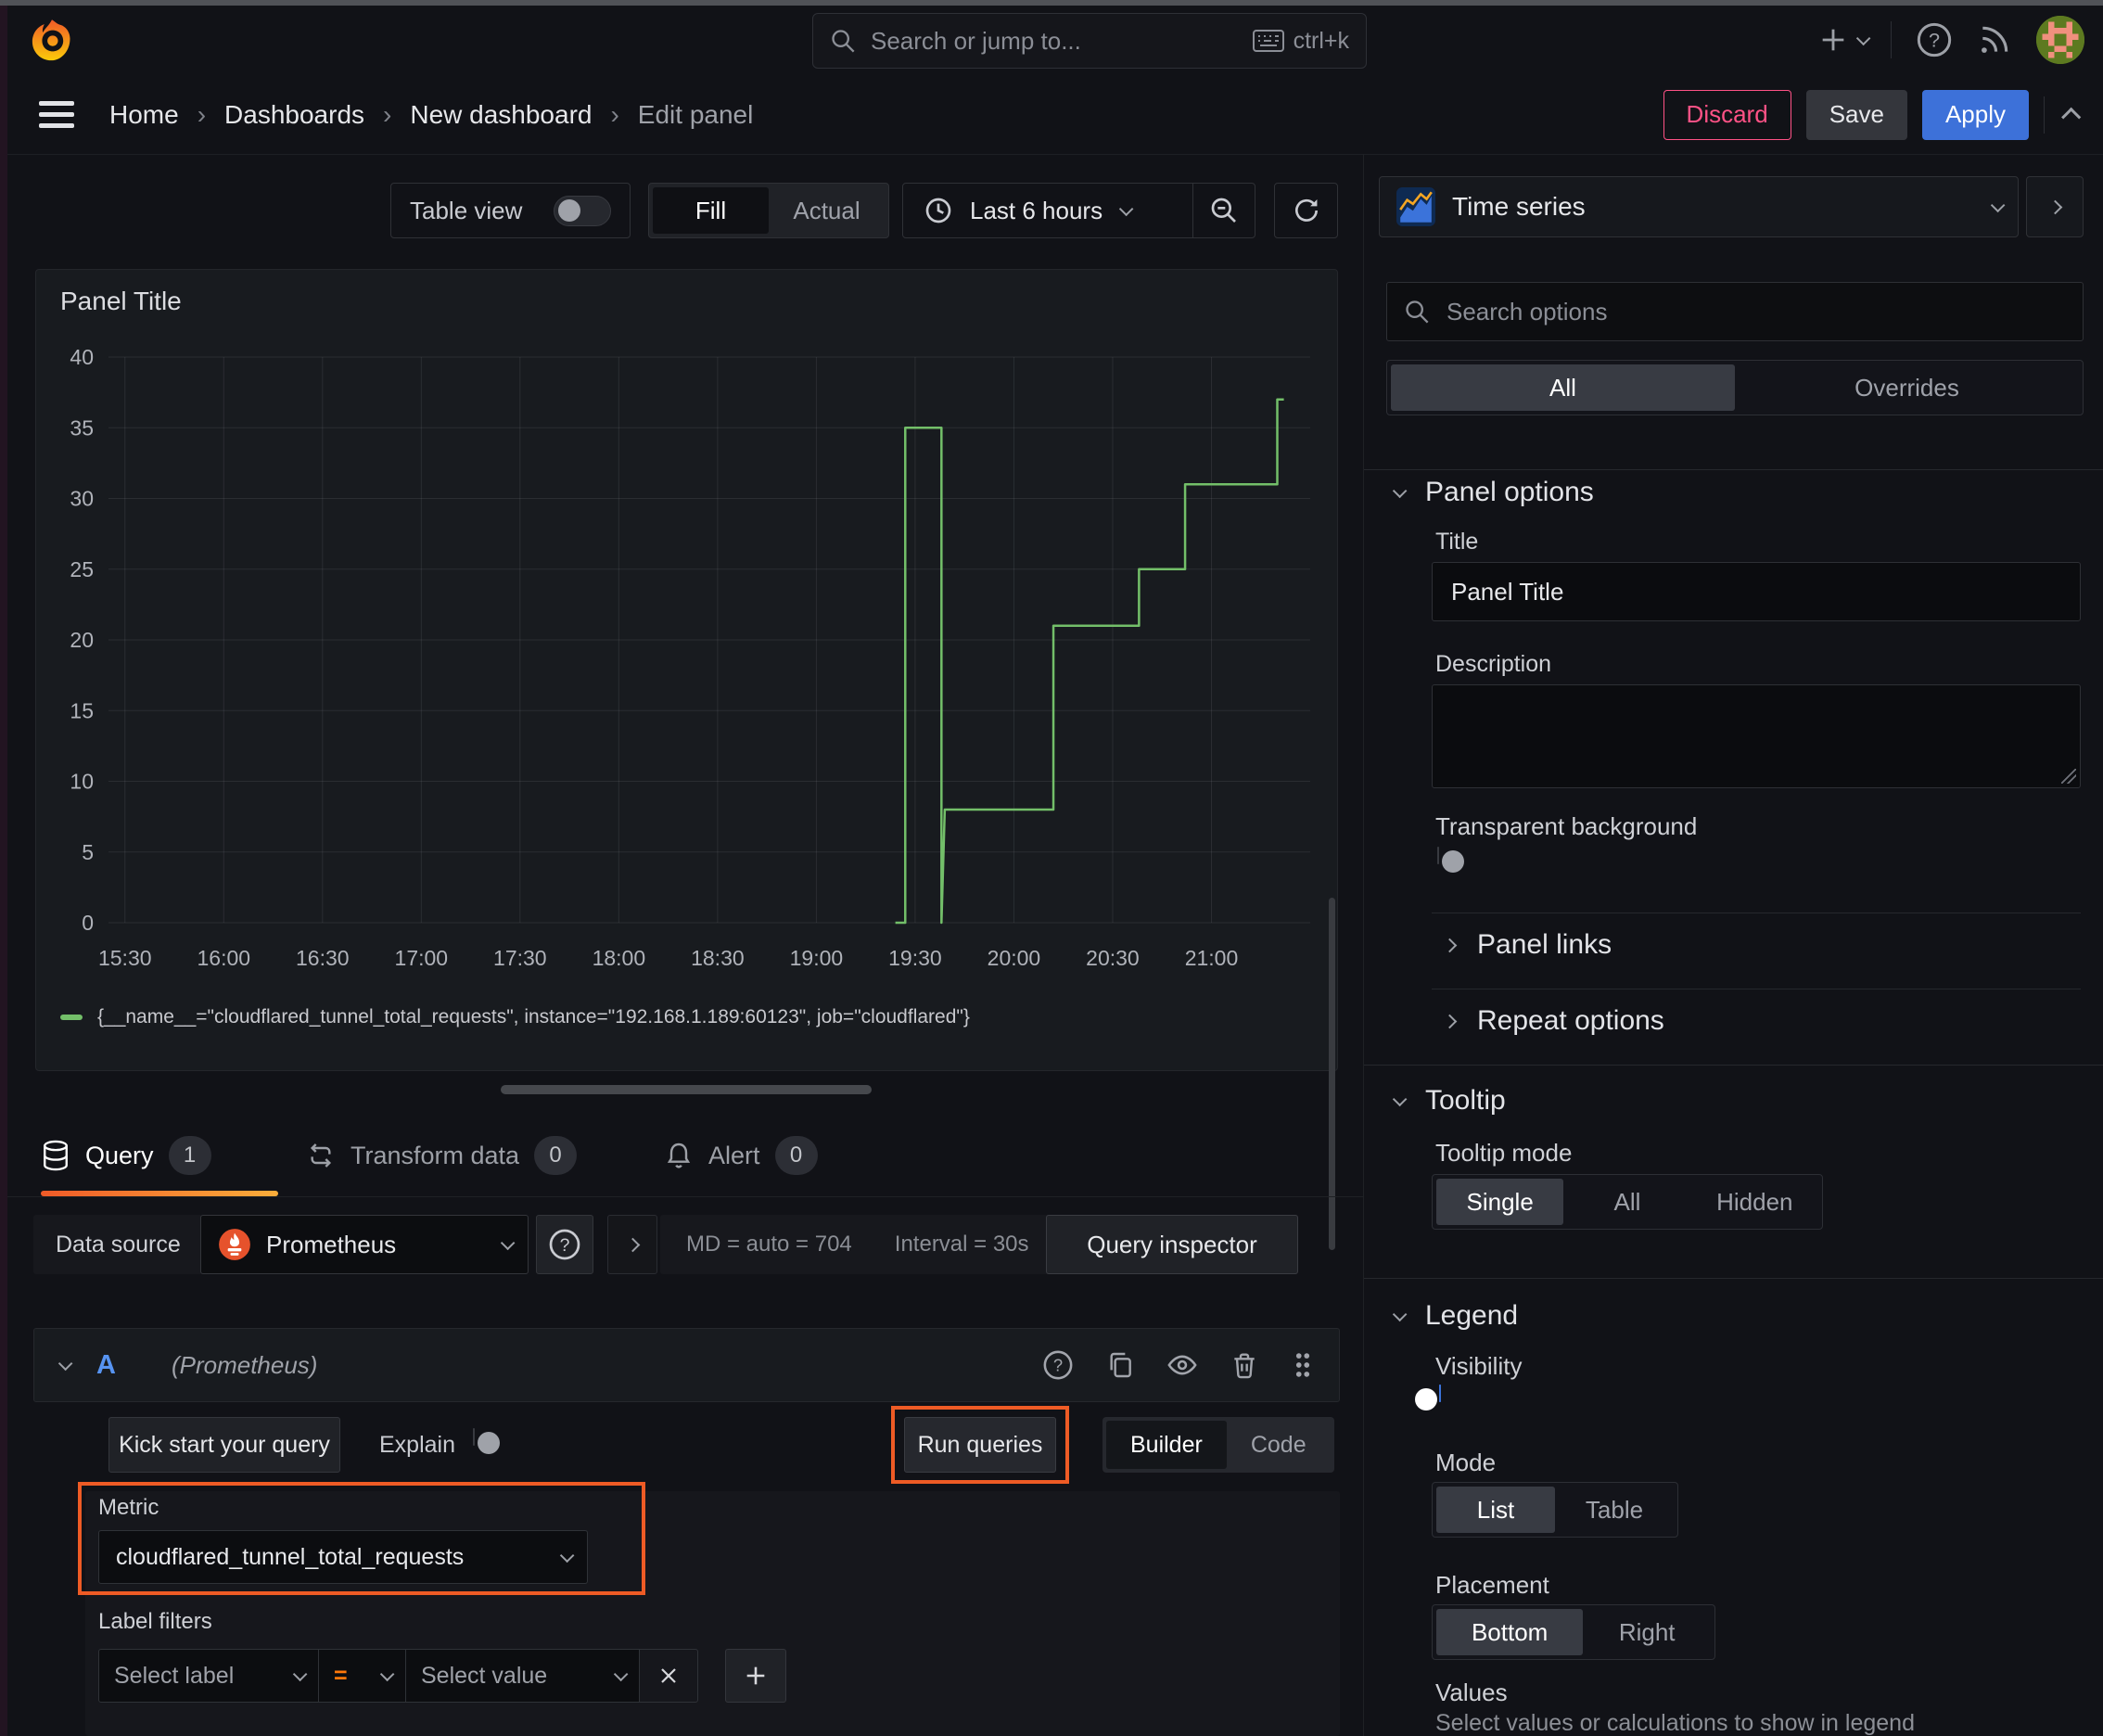 The image size is (2103, 1736). I want to click on drag-query-handle, so click(1303, 1365).